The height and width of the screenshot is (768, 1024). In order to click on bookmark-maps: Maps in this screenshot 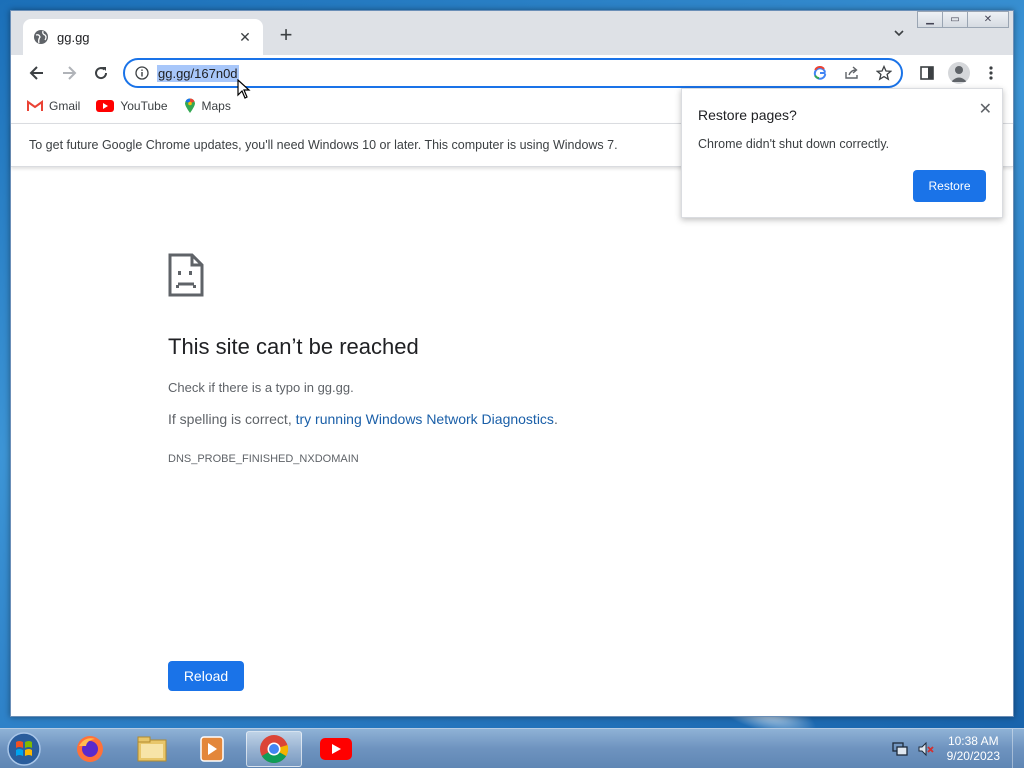, I will do `click(207, 106)`.